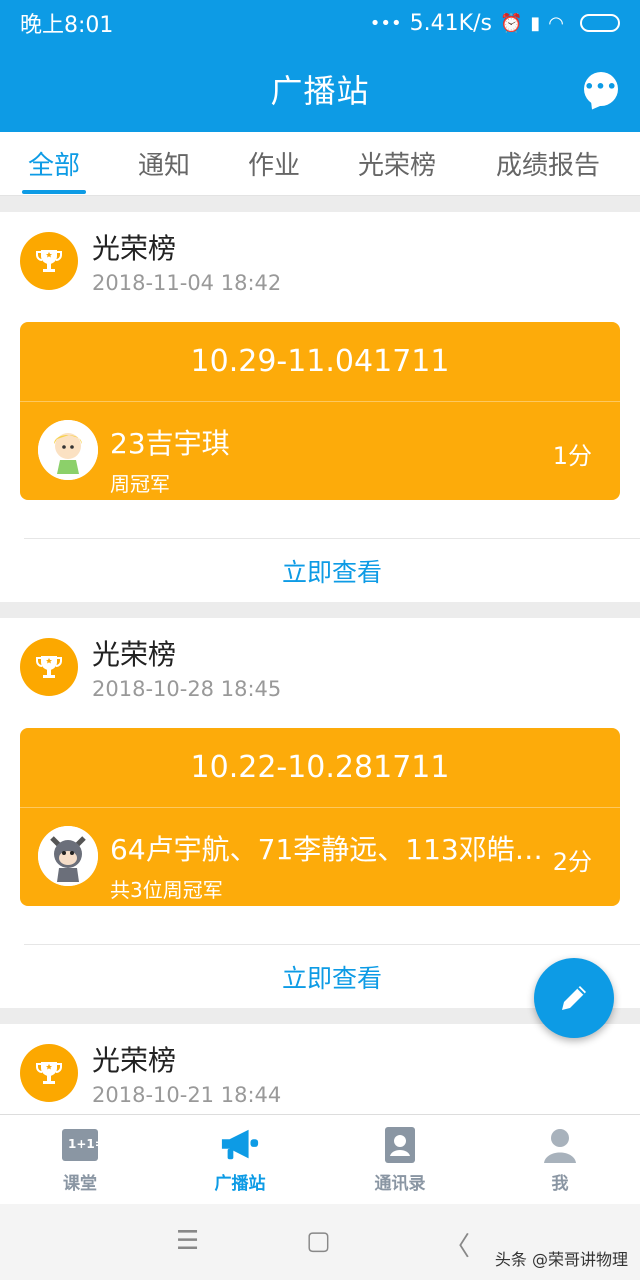 The height and width of the screenshot is (1280, 640). I want to click on back-button: 〈, so click(457, 1244).